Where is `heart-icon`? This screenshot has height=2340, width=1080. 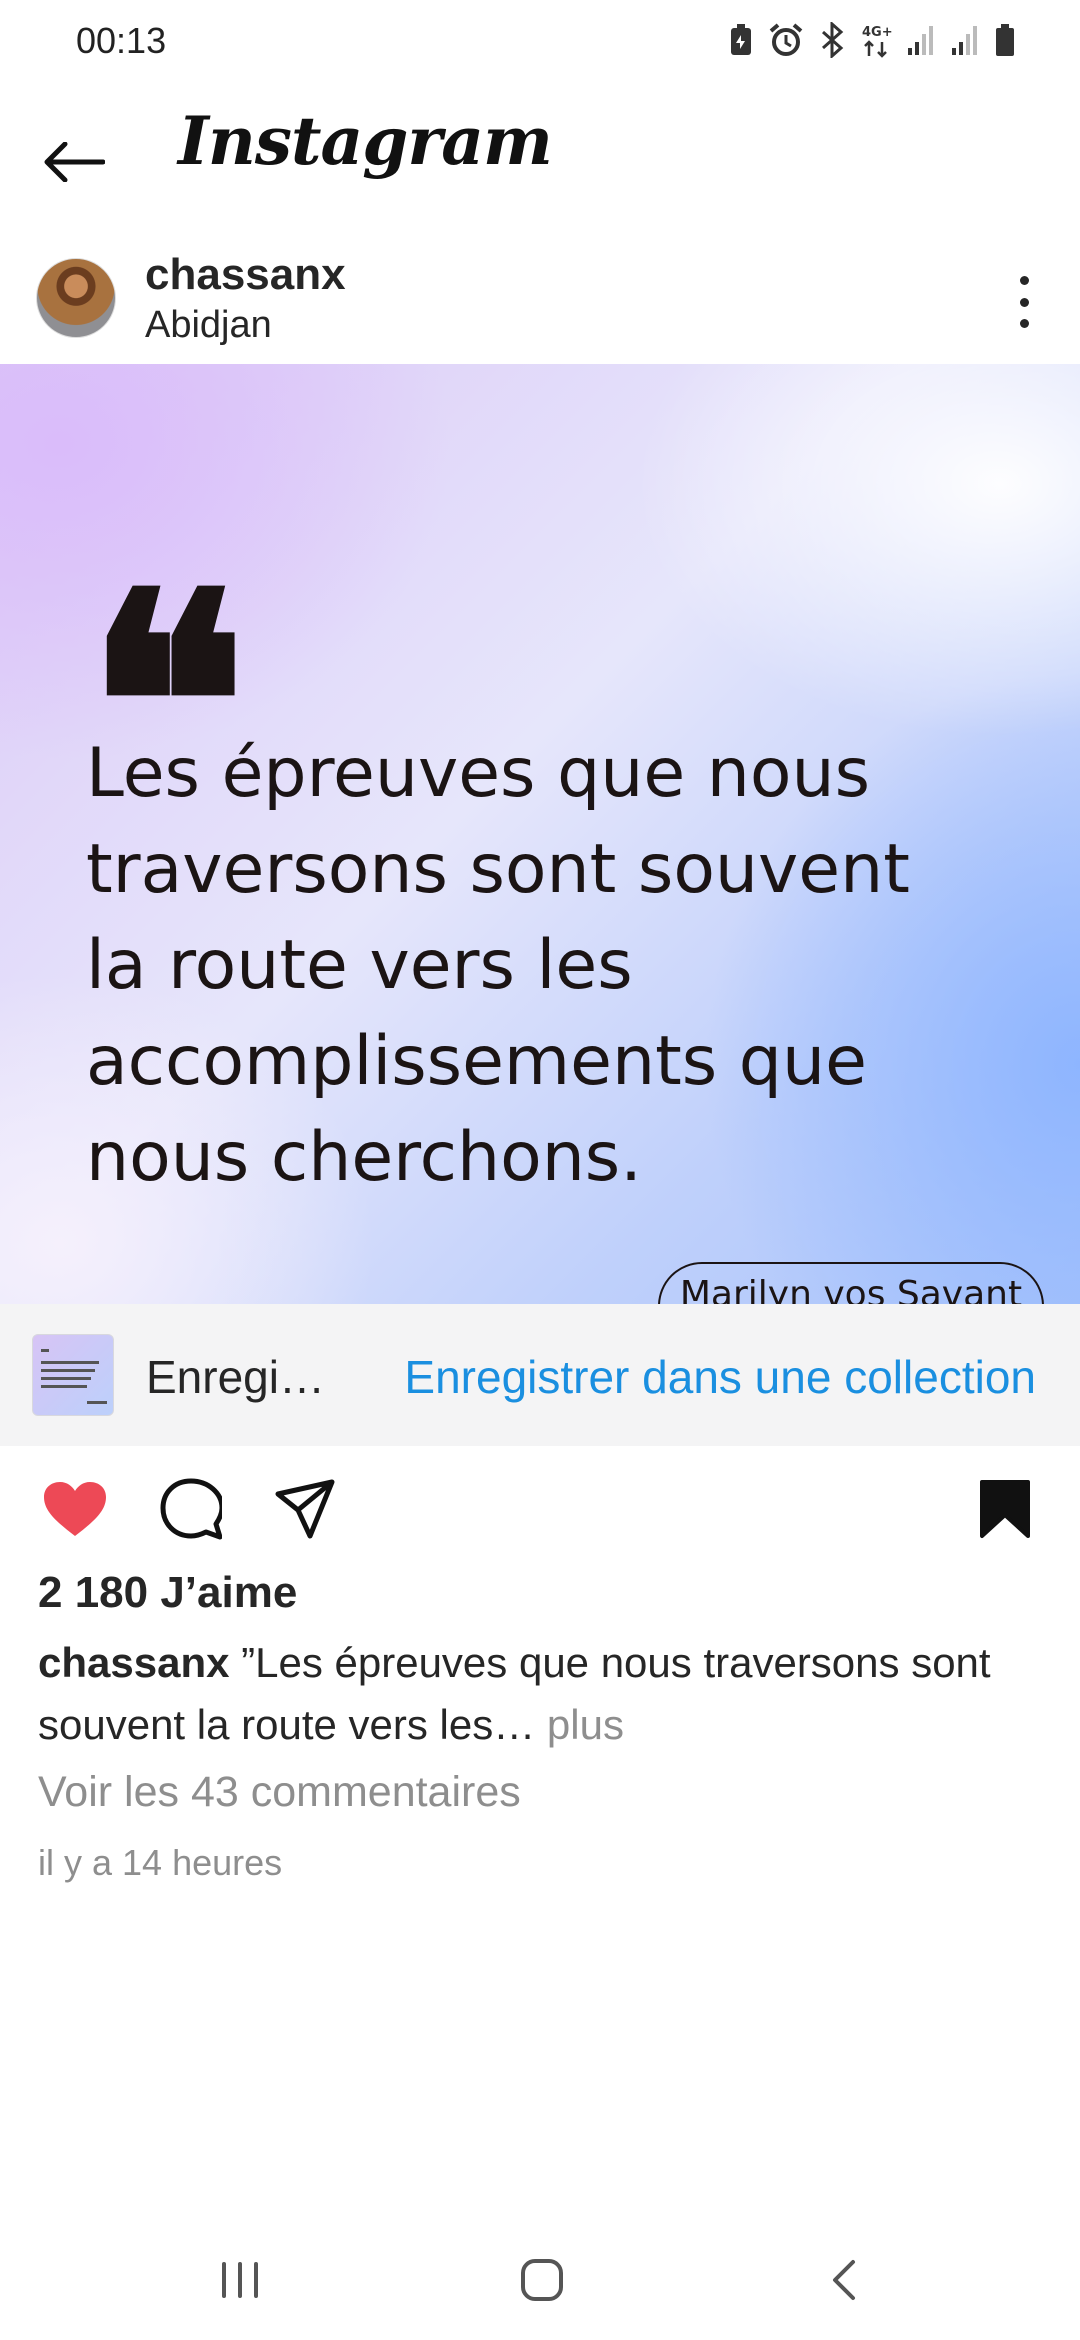 heart-icon is located at coordinates (75, 1509).